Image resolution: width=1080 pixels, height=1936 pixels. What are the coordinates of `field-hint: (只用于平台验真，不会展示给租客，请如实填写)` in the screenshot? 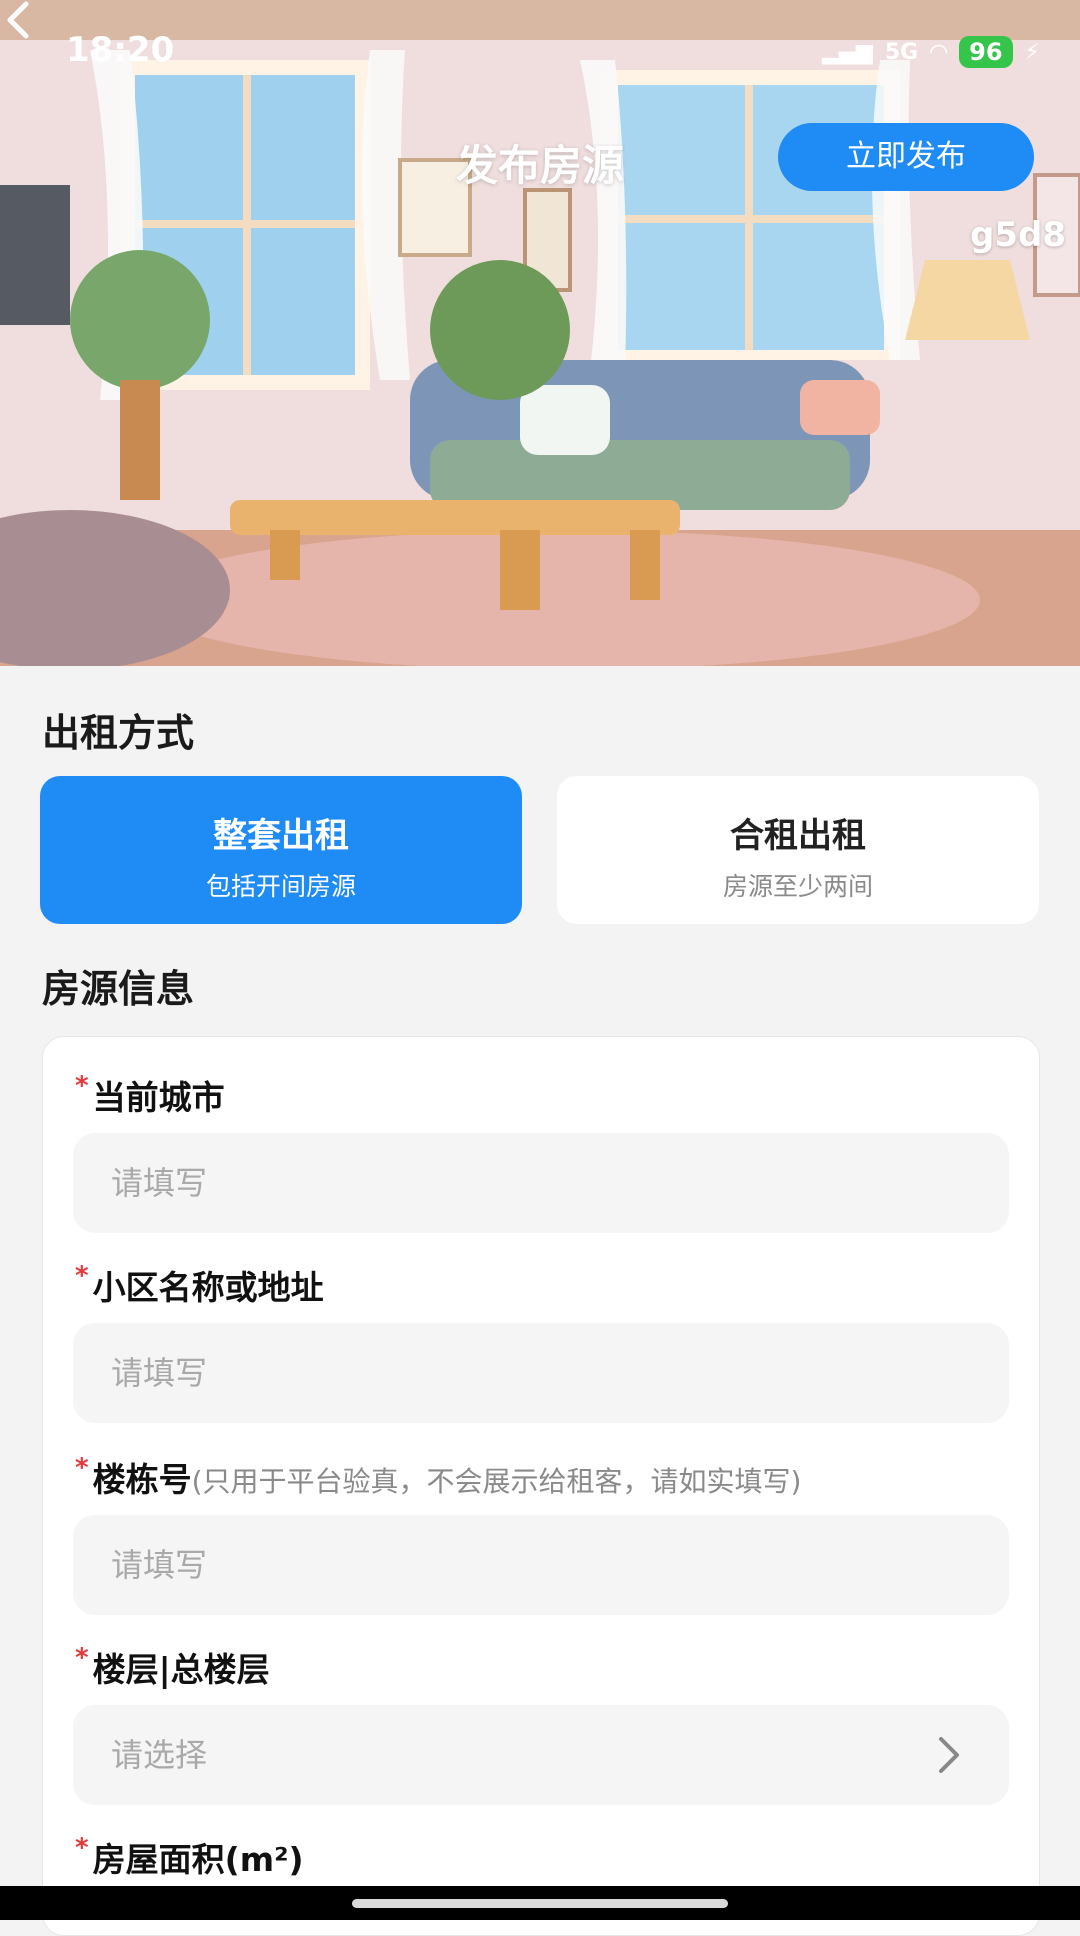 It's located at (496, 1481).